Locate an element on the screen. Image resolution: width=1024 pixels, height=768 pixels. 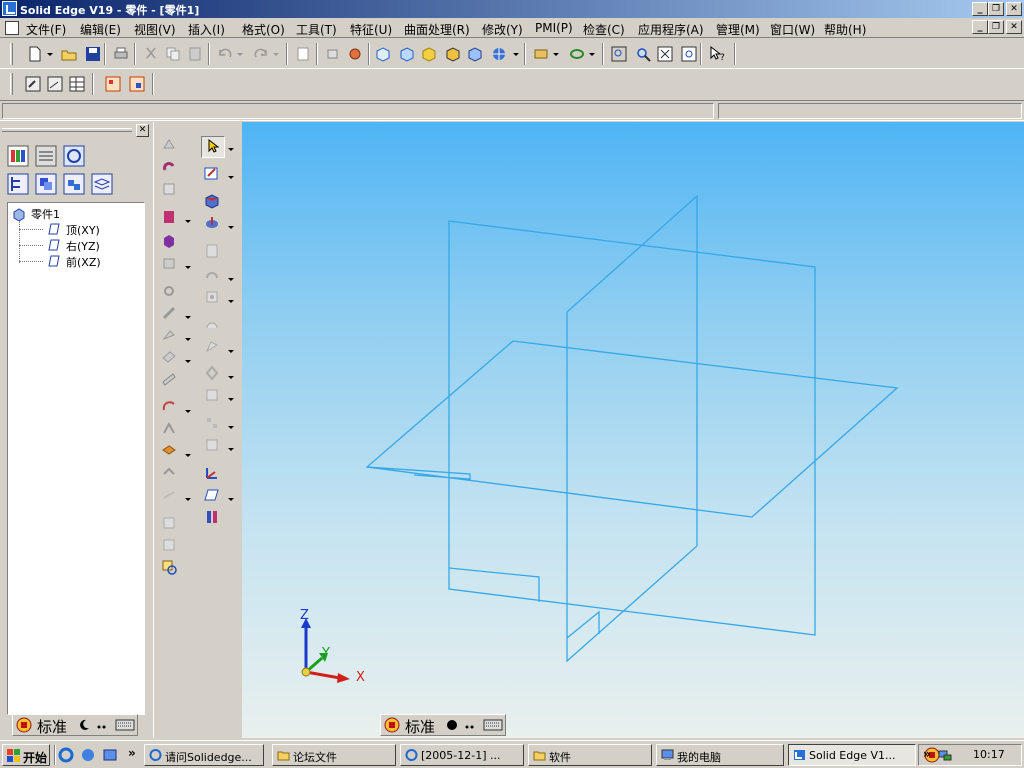
paste-icon is located at coordinates (195, 54).